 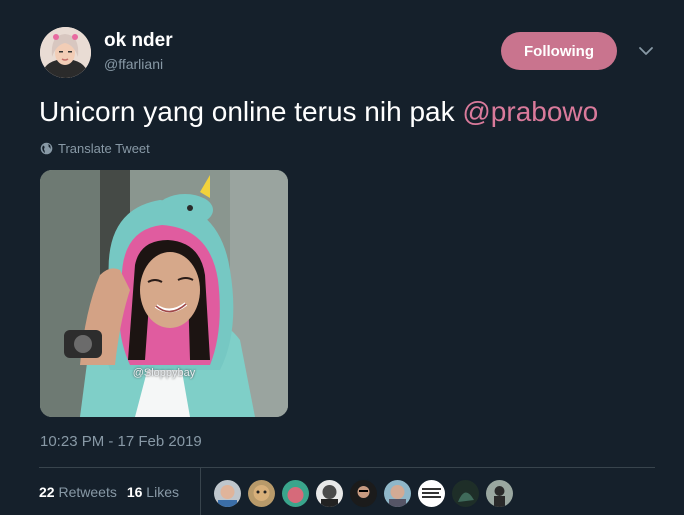 I want to click on tweet-stats: 22 Retweets 16 Likes, so click(x=109, y=492).